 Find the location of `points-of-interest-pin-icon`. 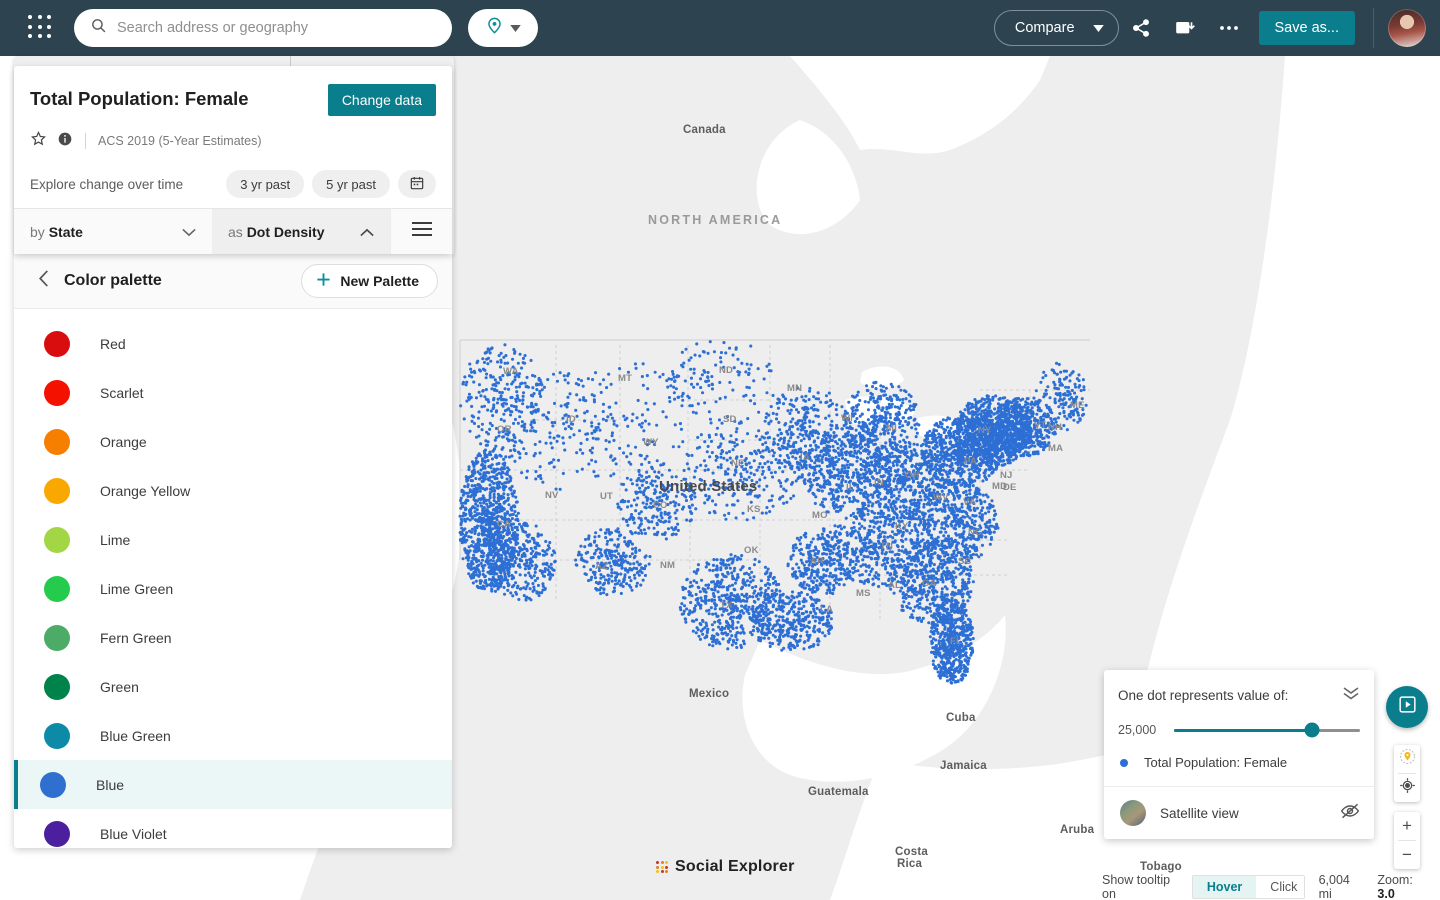

points-of-interest-pin-icon is located at coordinates (1407, 759).